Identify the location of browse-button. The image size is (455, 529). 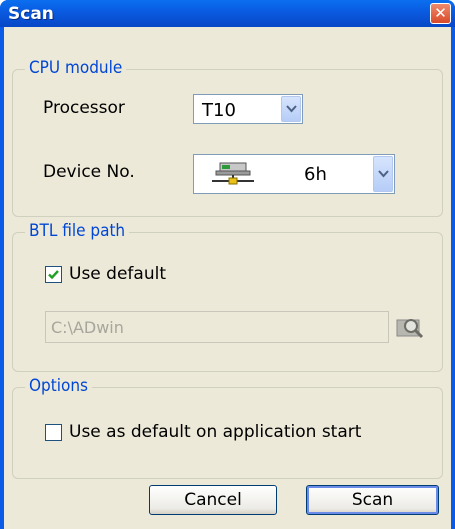
(410, 327).